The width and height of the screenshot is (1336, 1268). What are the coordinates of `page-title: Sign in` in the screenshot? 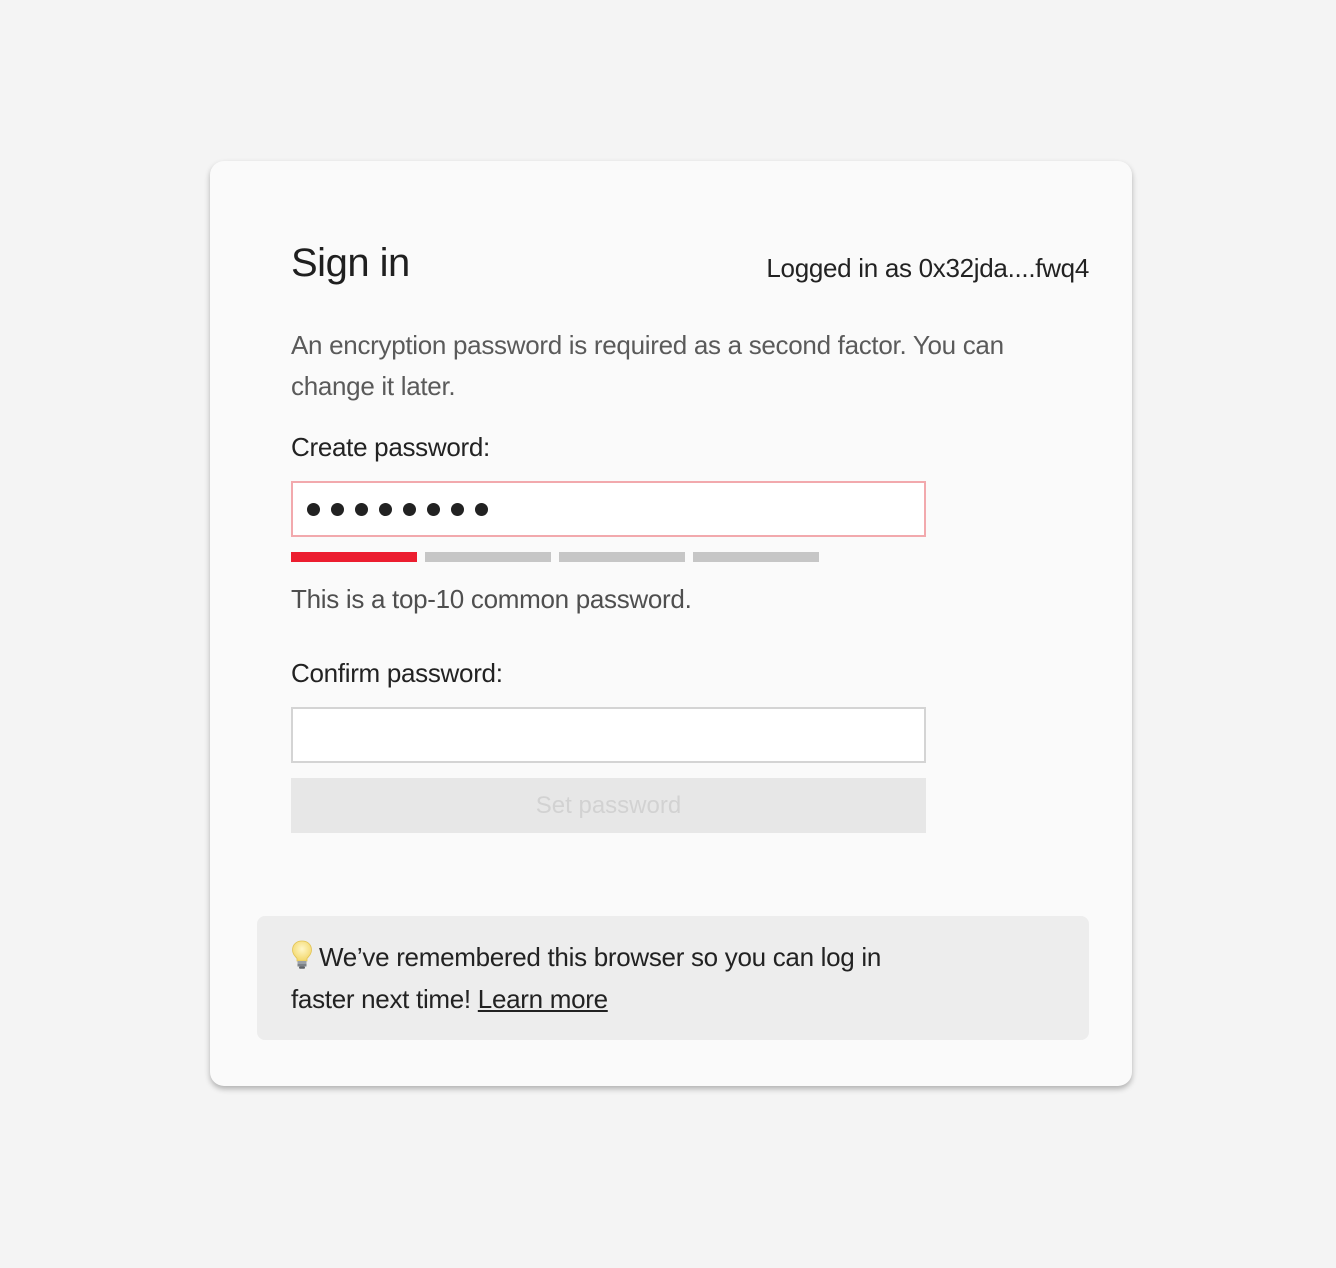 It's located at (350, 263).